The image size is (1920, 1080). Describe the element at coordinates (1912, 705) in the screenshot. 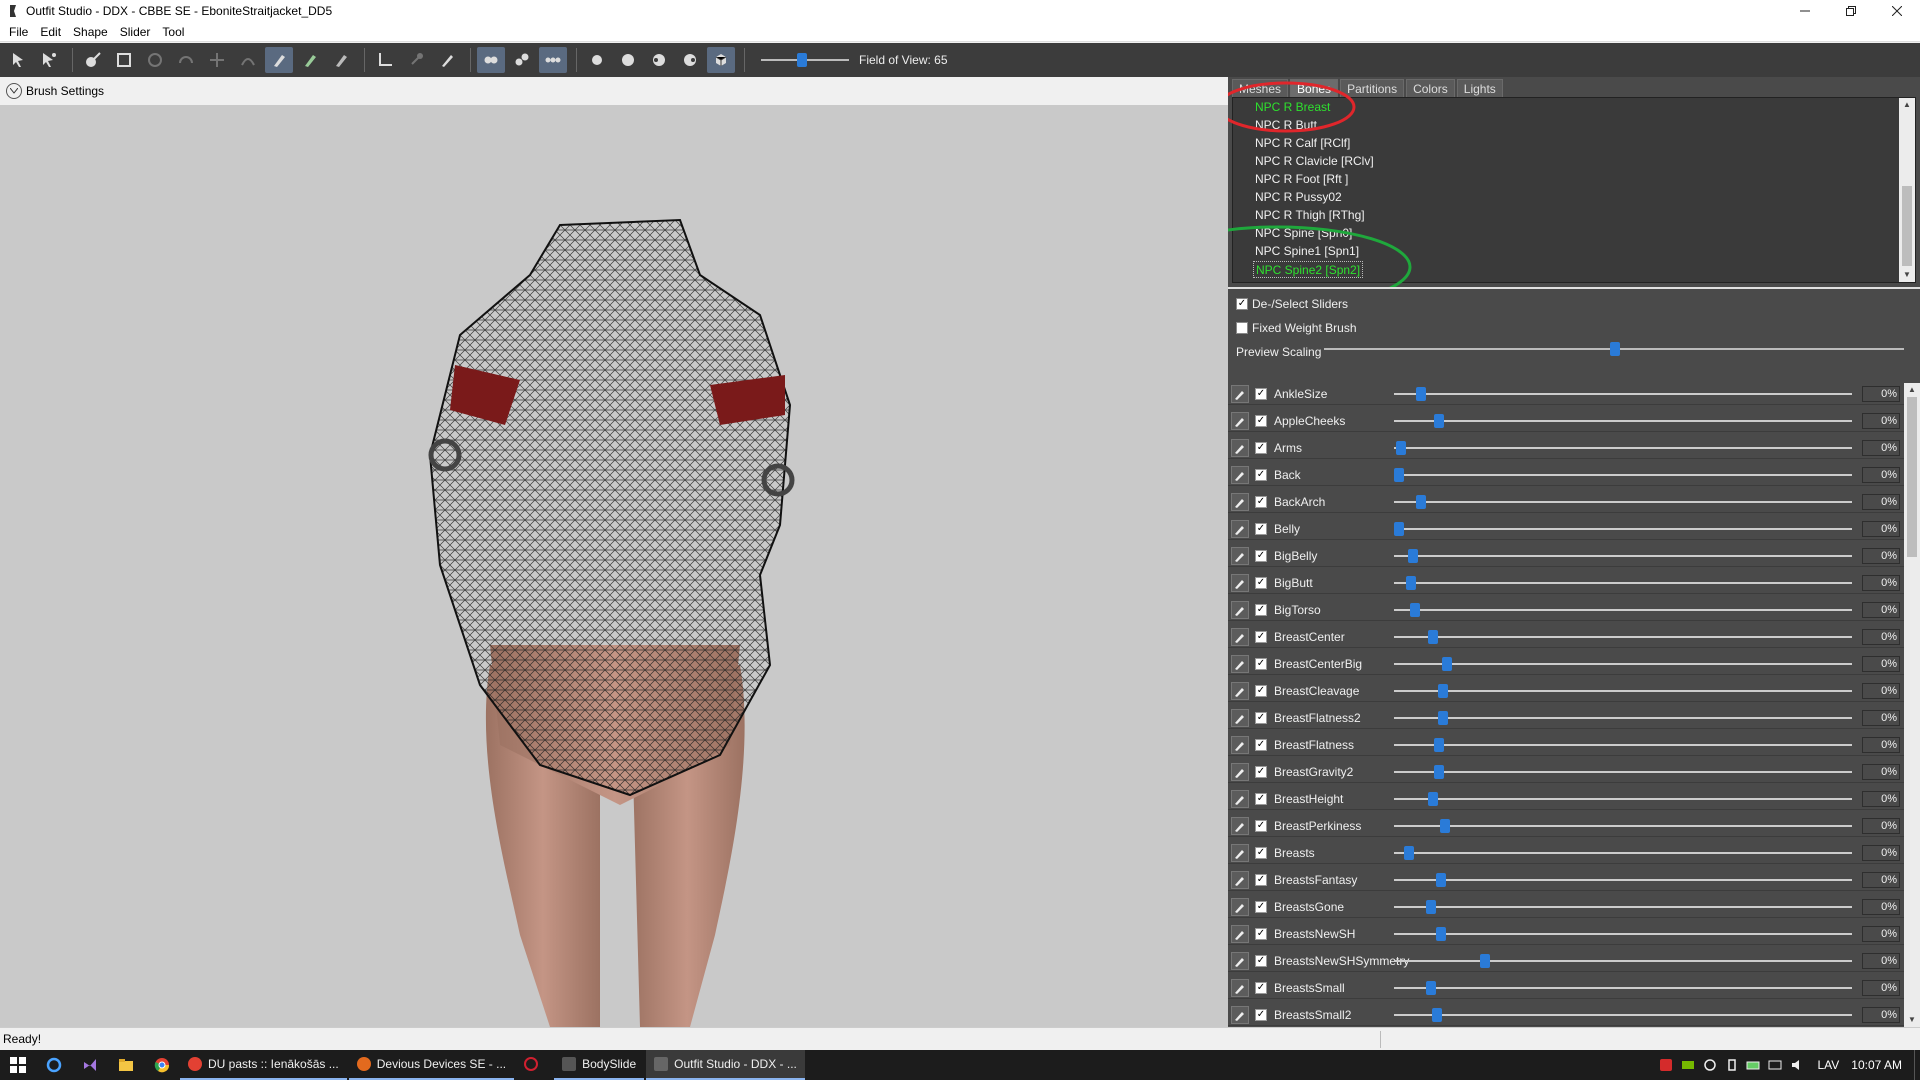

I see `slider-list-scrollbar: ▲ ▼` at that location.